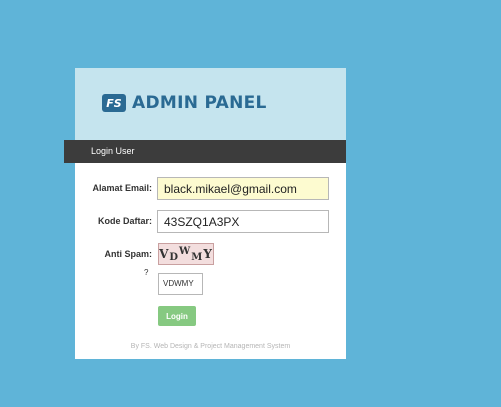  What do you see at coordinates (208, 254) in the screenshot?
I see `captcha-char: Y` at bounding box center [208, 254].